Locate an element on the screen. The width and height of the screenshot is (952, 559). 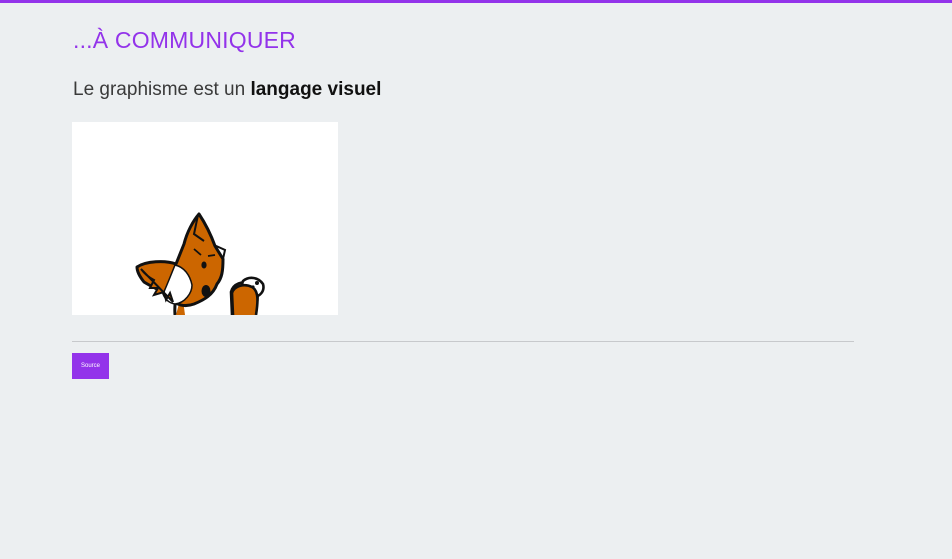
fox-icon is located at coordinates (205, 218).